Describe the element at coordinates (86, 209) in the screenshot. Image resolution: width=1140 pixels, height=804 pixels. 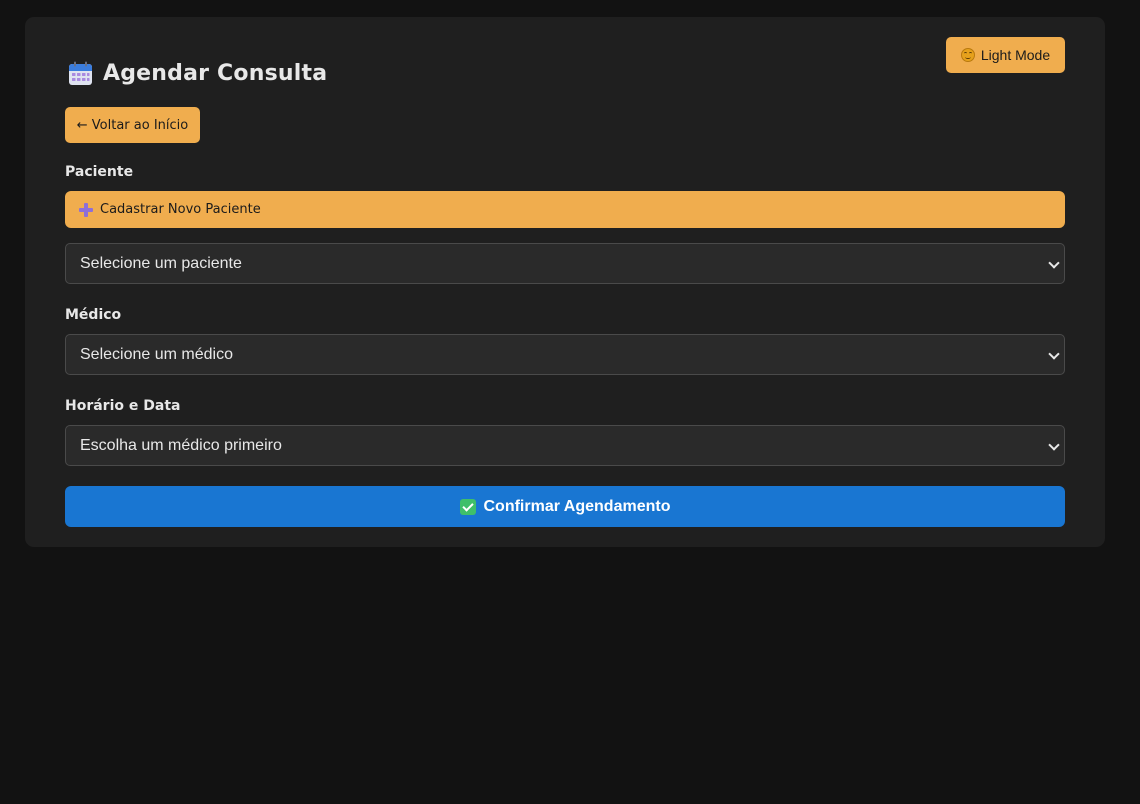
I see `plus-icon` at that location.